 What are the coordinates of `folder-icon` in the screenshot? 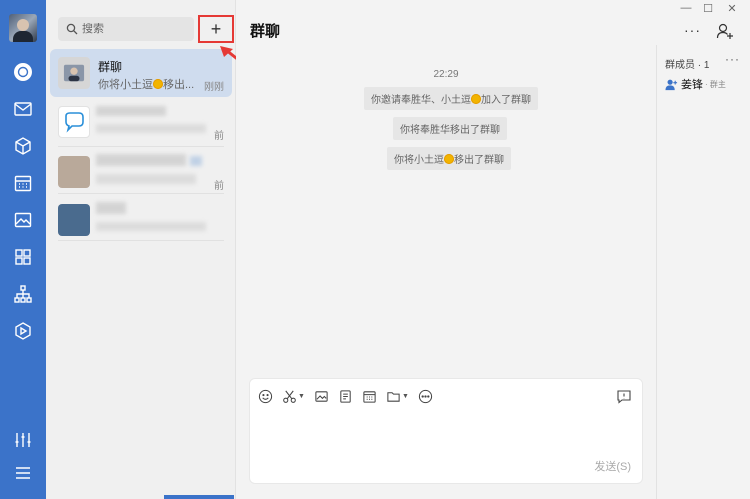 It's located at (393, 396).